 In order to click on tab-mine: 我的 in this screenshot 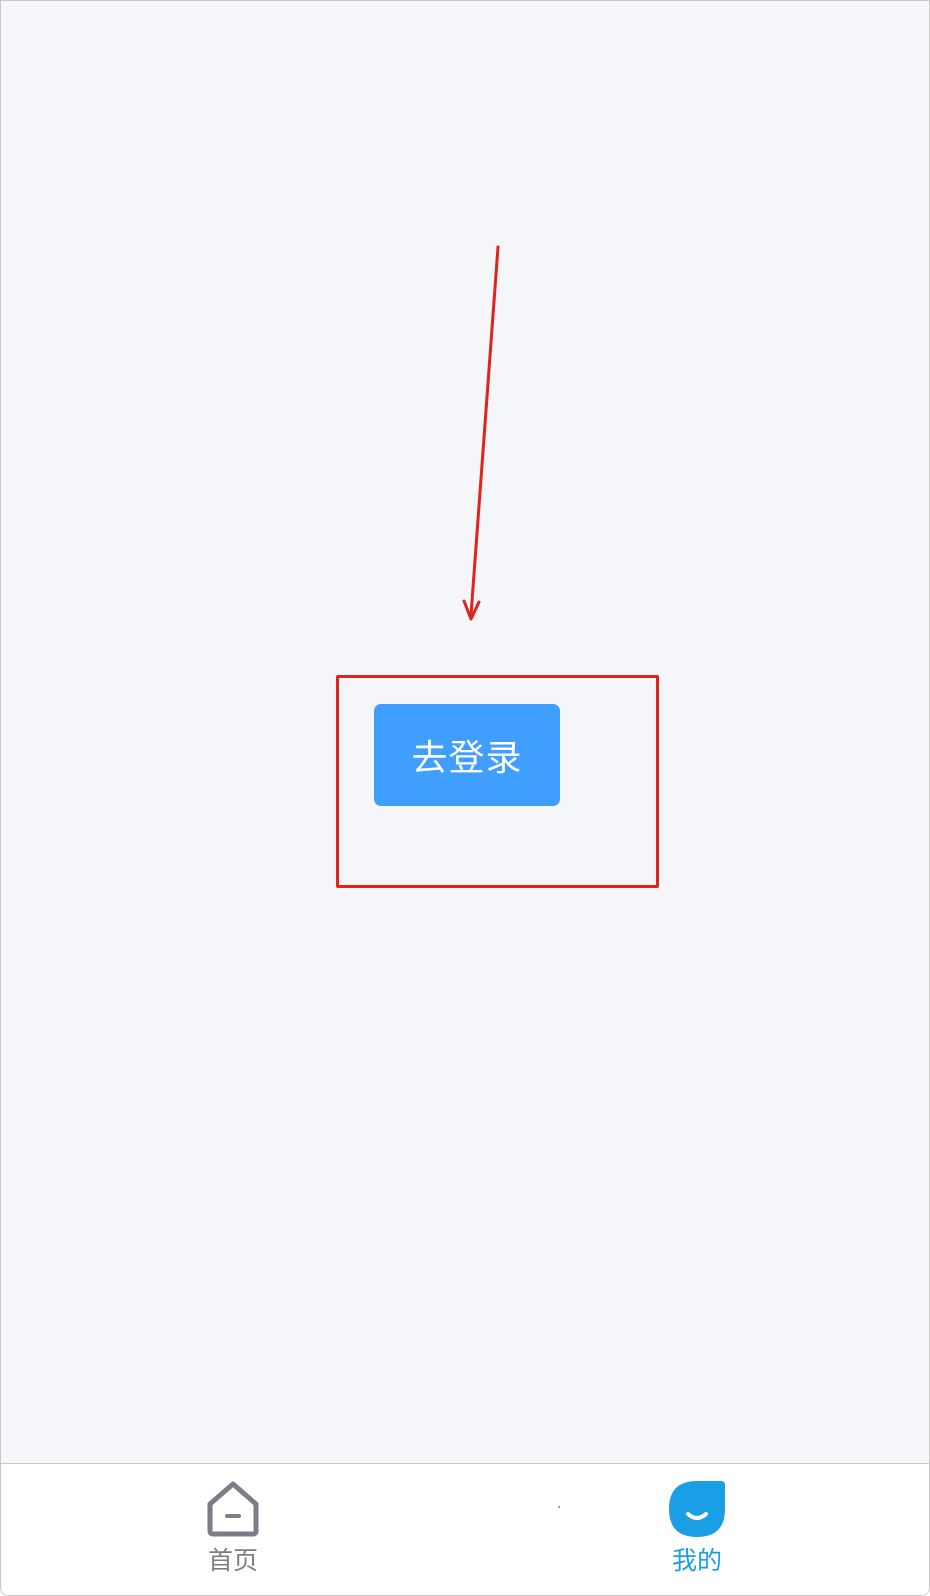, I will do `click(697, 1533)`.